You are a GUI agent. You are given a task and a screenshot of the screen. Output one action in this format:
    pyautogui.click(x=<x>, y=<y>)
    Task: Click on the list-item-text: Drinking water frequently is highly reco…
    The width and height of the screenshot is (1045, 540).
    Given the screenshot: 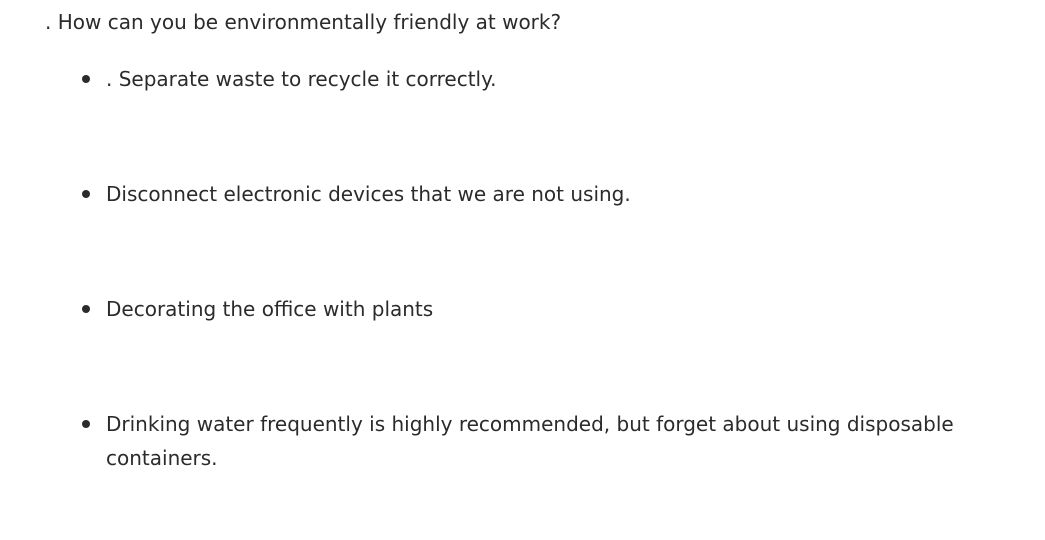 What is the action you would take?
    pyautogui.click(x=530, y=441)
    